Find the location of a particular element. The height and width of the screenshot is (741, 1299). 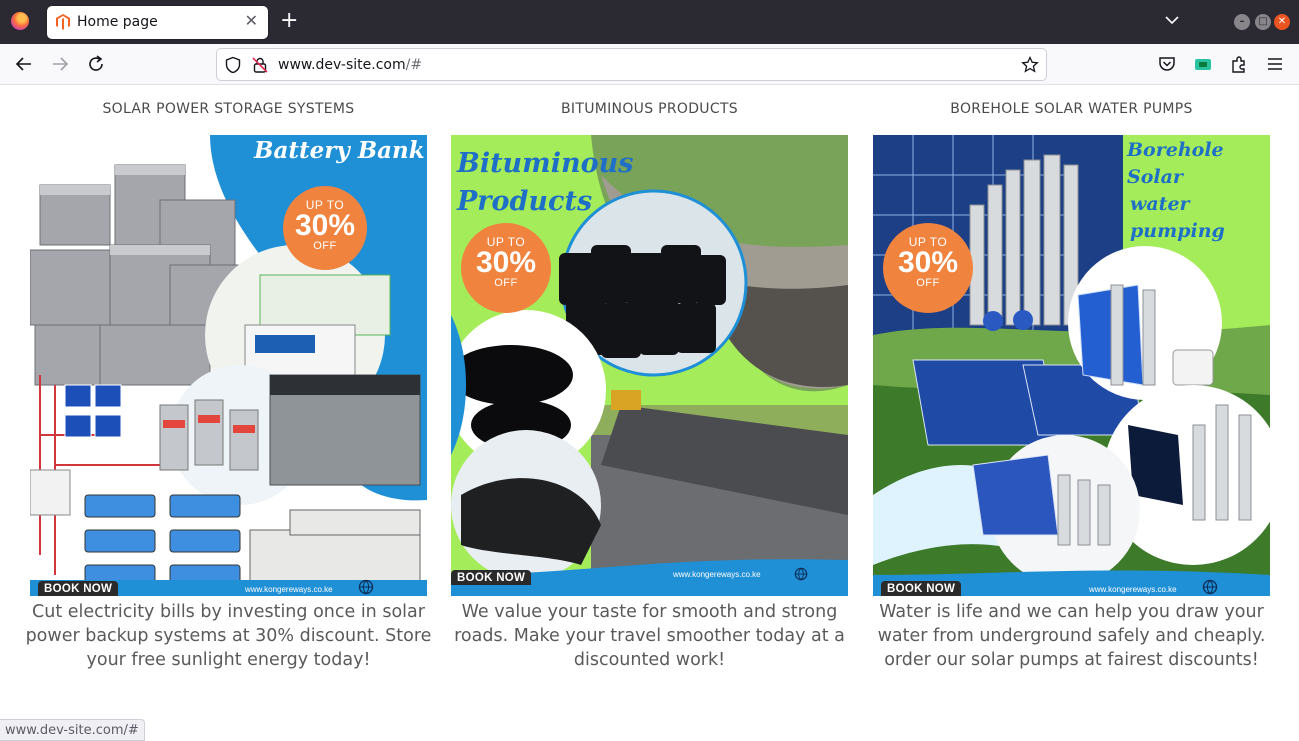

banner-line-1: Borehole Solar is located at coordinates (1175, 163).